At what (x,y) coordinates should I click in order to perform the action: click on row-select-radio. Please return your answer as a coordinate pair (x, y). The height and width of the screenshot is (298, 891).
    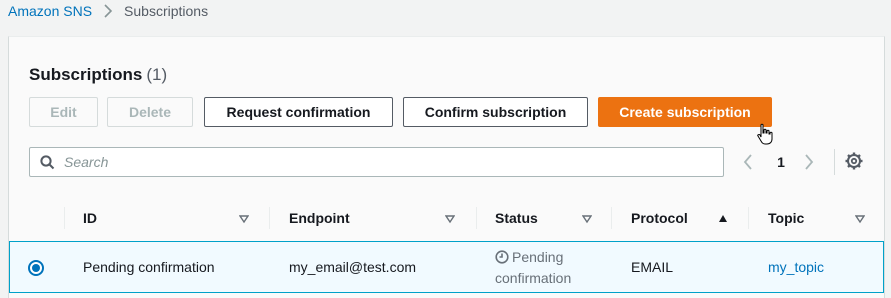
    Looking at the image, I should click on (36, 268).